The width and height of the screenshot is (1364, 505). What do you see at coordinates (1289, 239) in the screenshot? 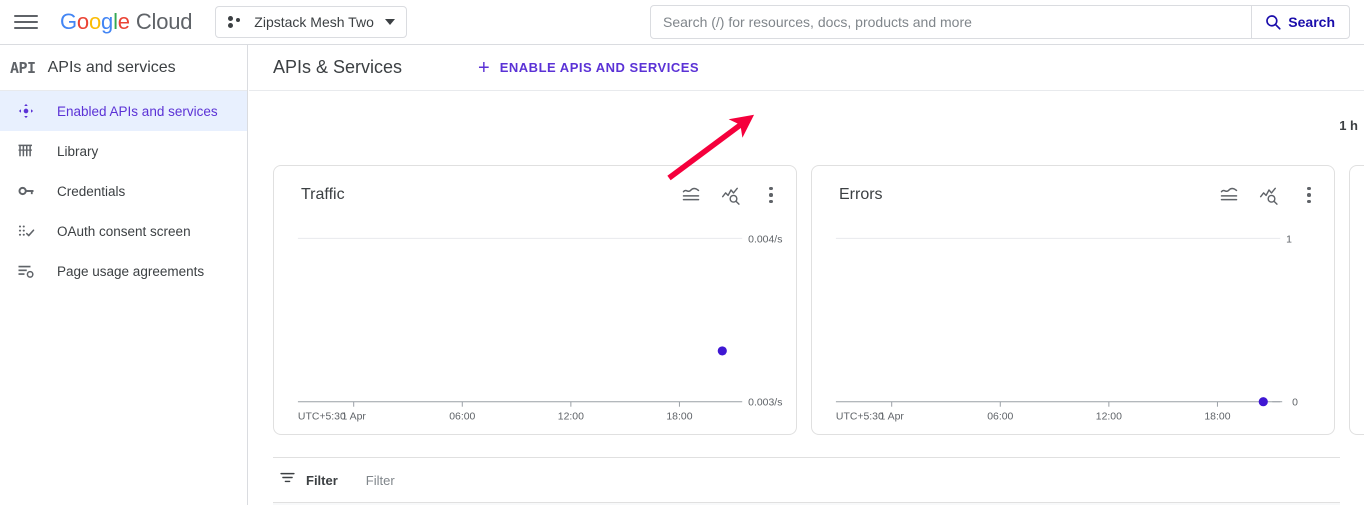
I see `y-axis-tick-top: 1` at bounding box center [1289, 239].